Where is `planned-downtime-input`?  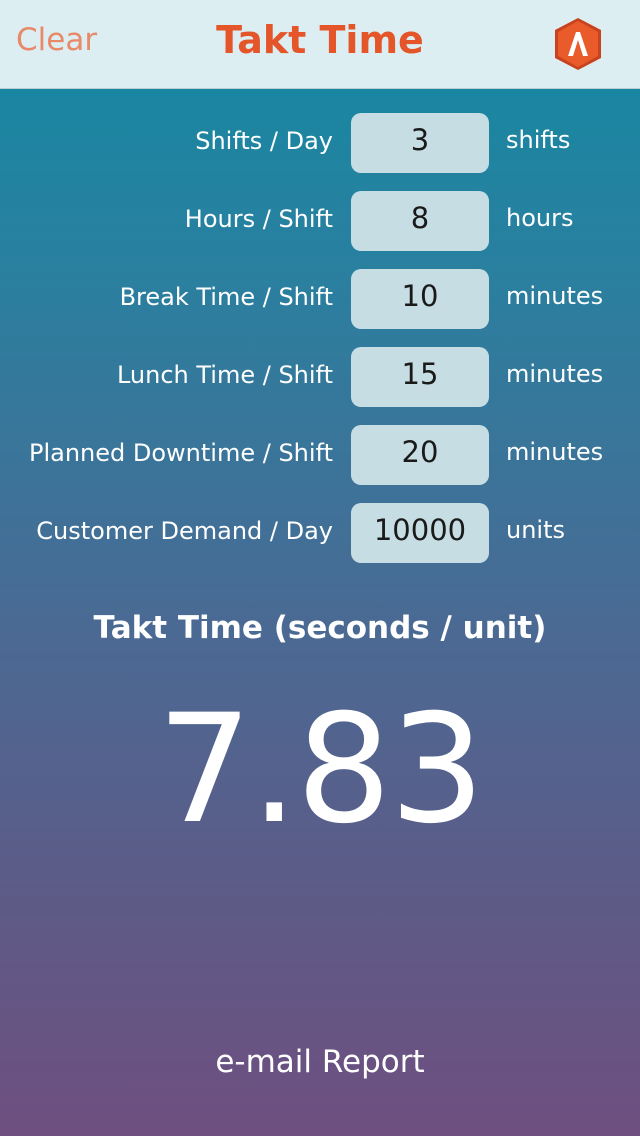
planned-downtime-input is located at coordinates (420, 455).